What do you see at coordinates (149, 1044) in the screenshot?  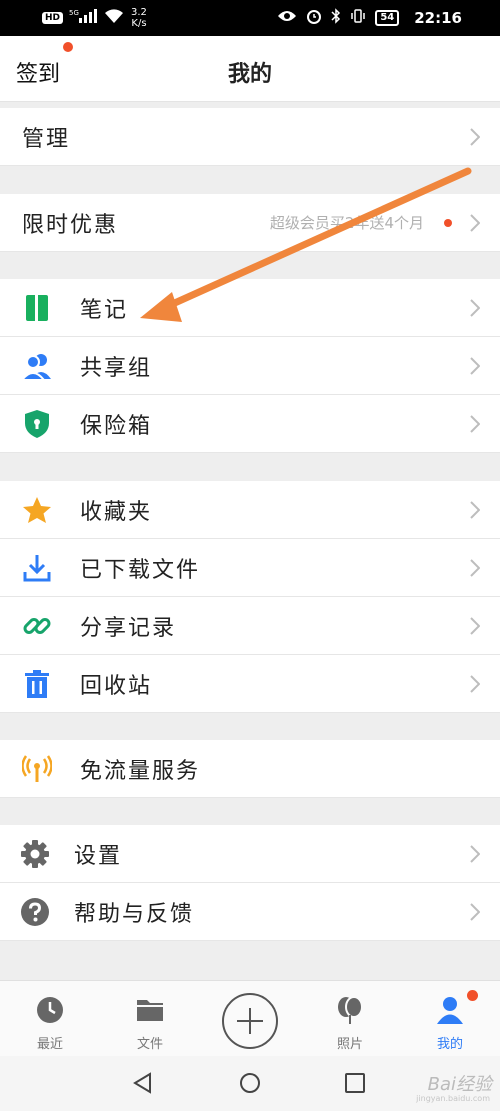 I see `tab-label: 文件` at bounding box center [149, 1044].